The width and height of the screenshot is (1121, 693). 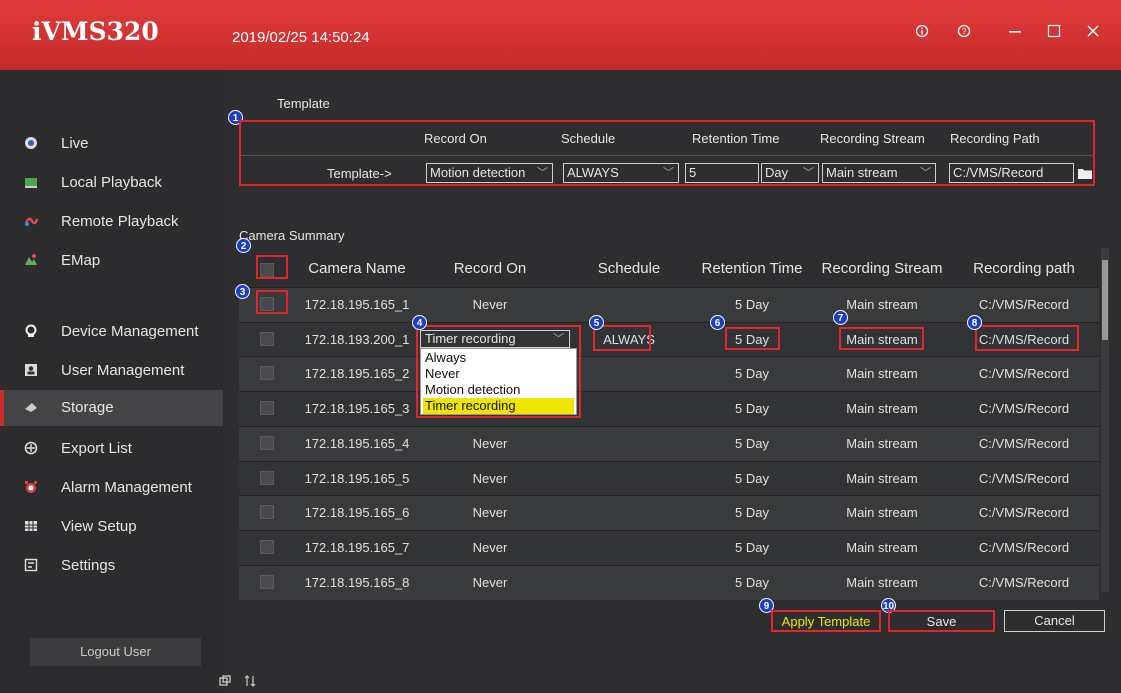 What do you see at coordinates (111, 371) in the screenshot?
I see `sidebar-item-user-management: User Management` at bounding box center [111, 371].